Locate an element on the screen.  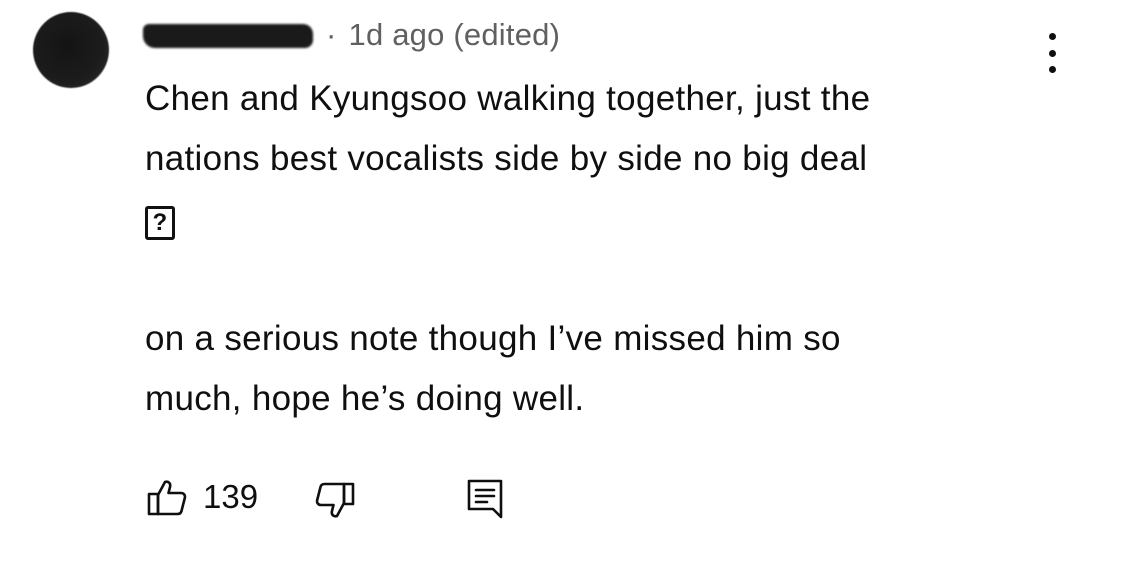
thumb-down-icon is located at coordinates (335, 500).